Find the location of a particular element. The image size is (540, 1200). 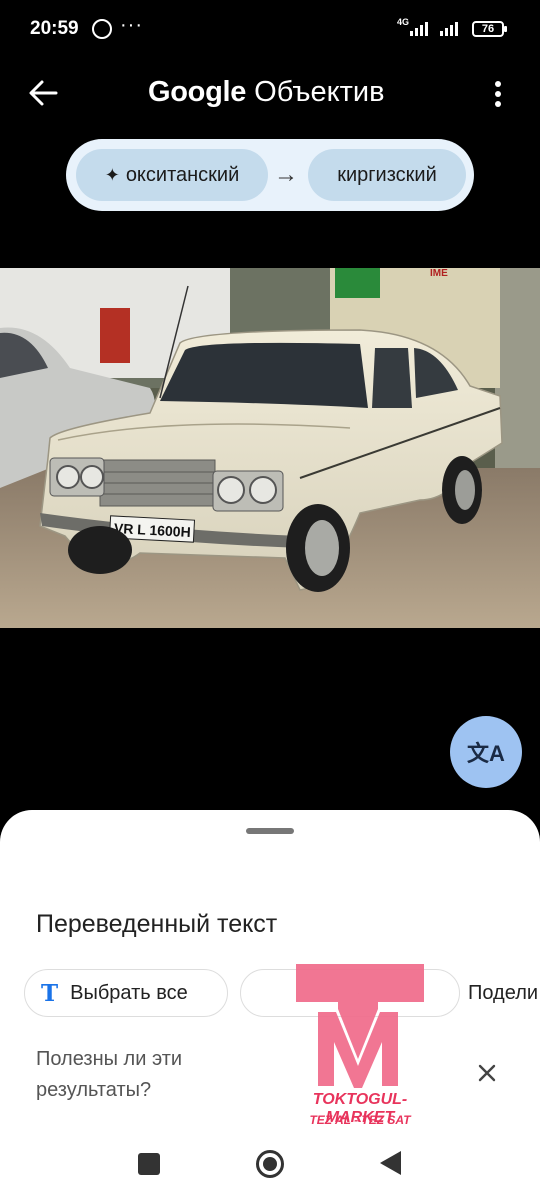

google-logo: Google is located at coordinates (197, 92).